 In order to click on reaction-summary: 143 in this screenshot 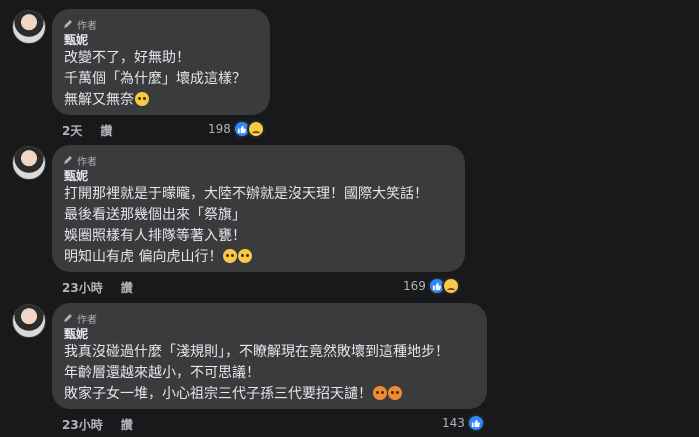, I will do `click(463, 423)`.